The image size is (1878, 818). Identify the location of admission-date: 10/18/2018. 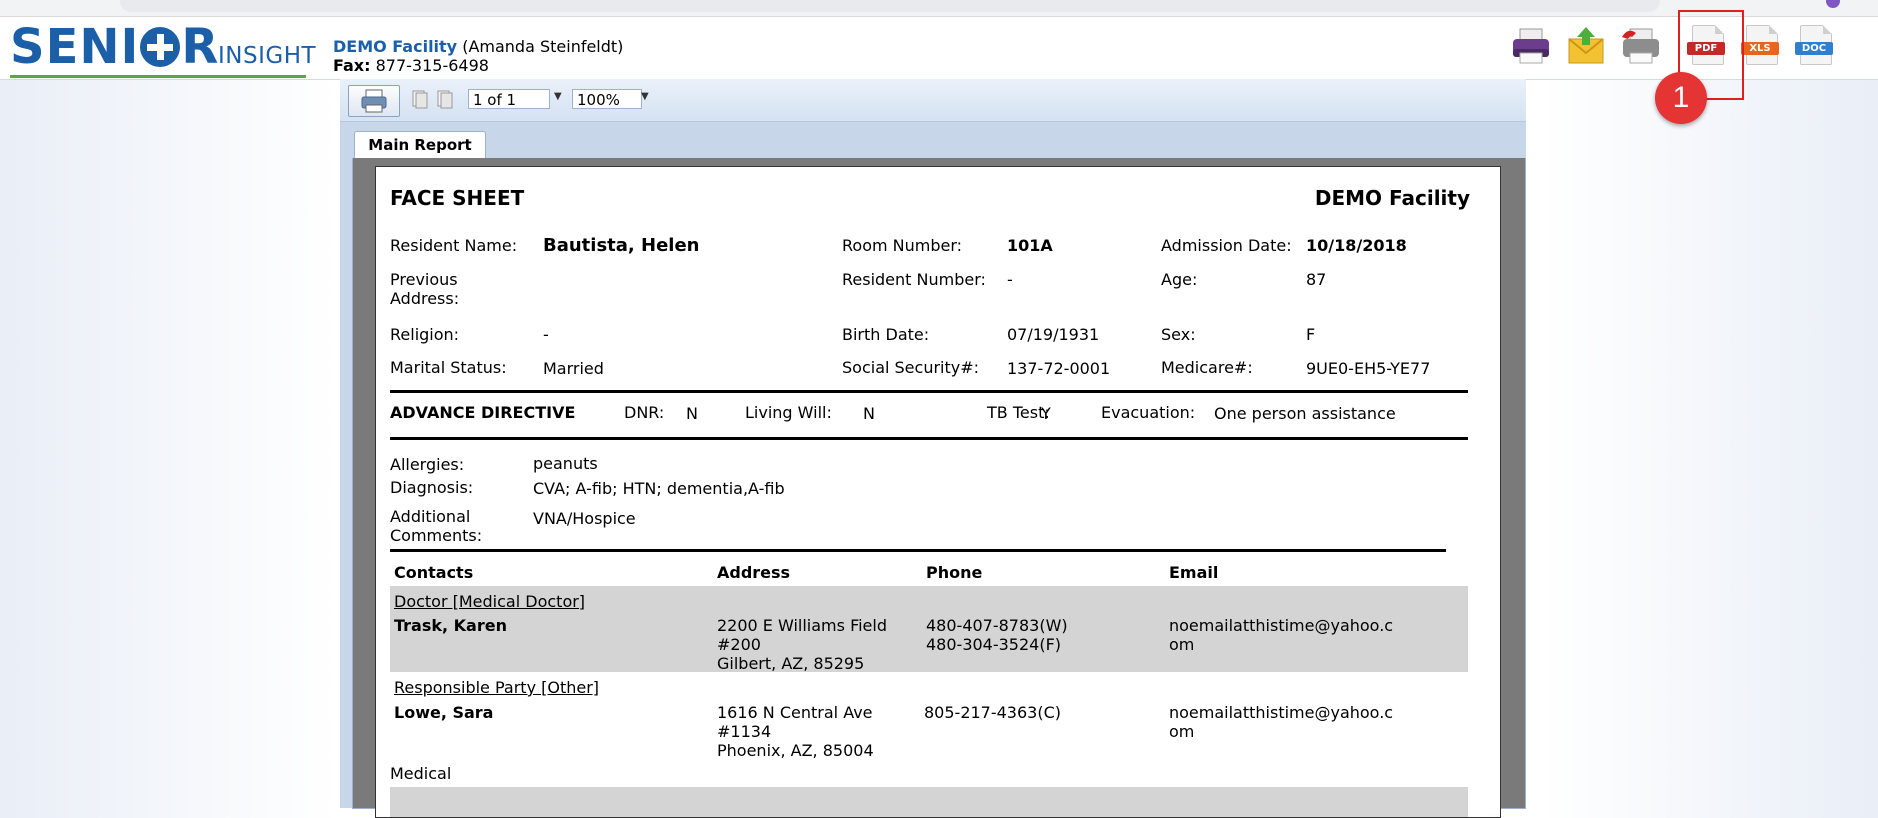
(1356, 245).